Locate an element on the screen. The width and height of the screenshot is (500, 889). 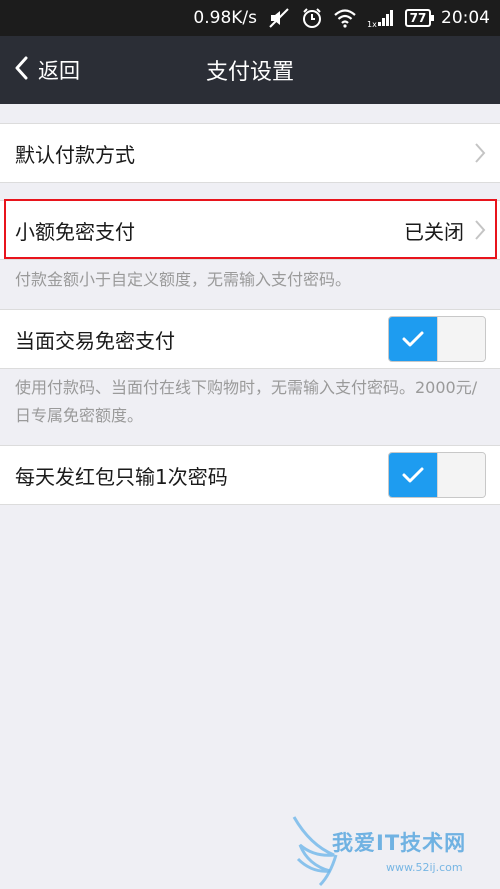
default-payment-label: 默认付款方式 is located at coordinates (75, 154).